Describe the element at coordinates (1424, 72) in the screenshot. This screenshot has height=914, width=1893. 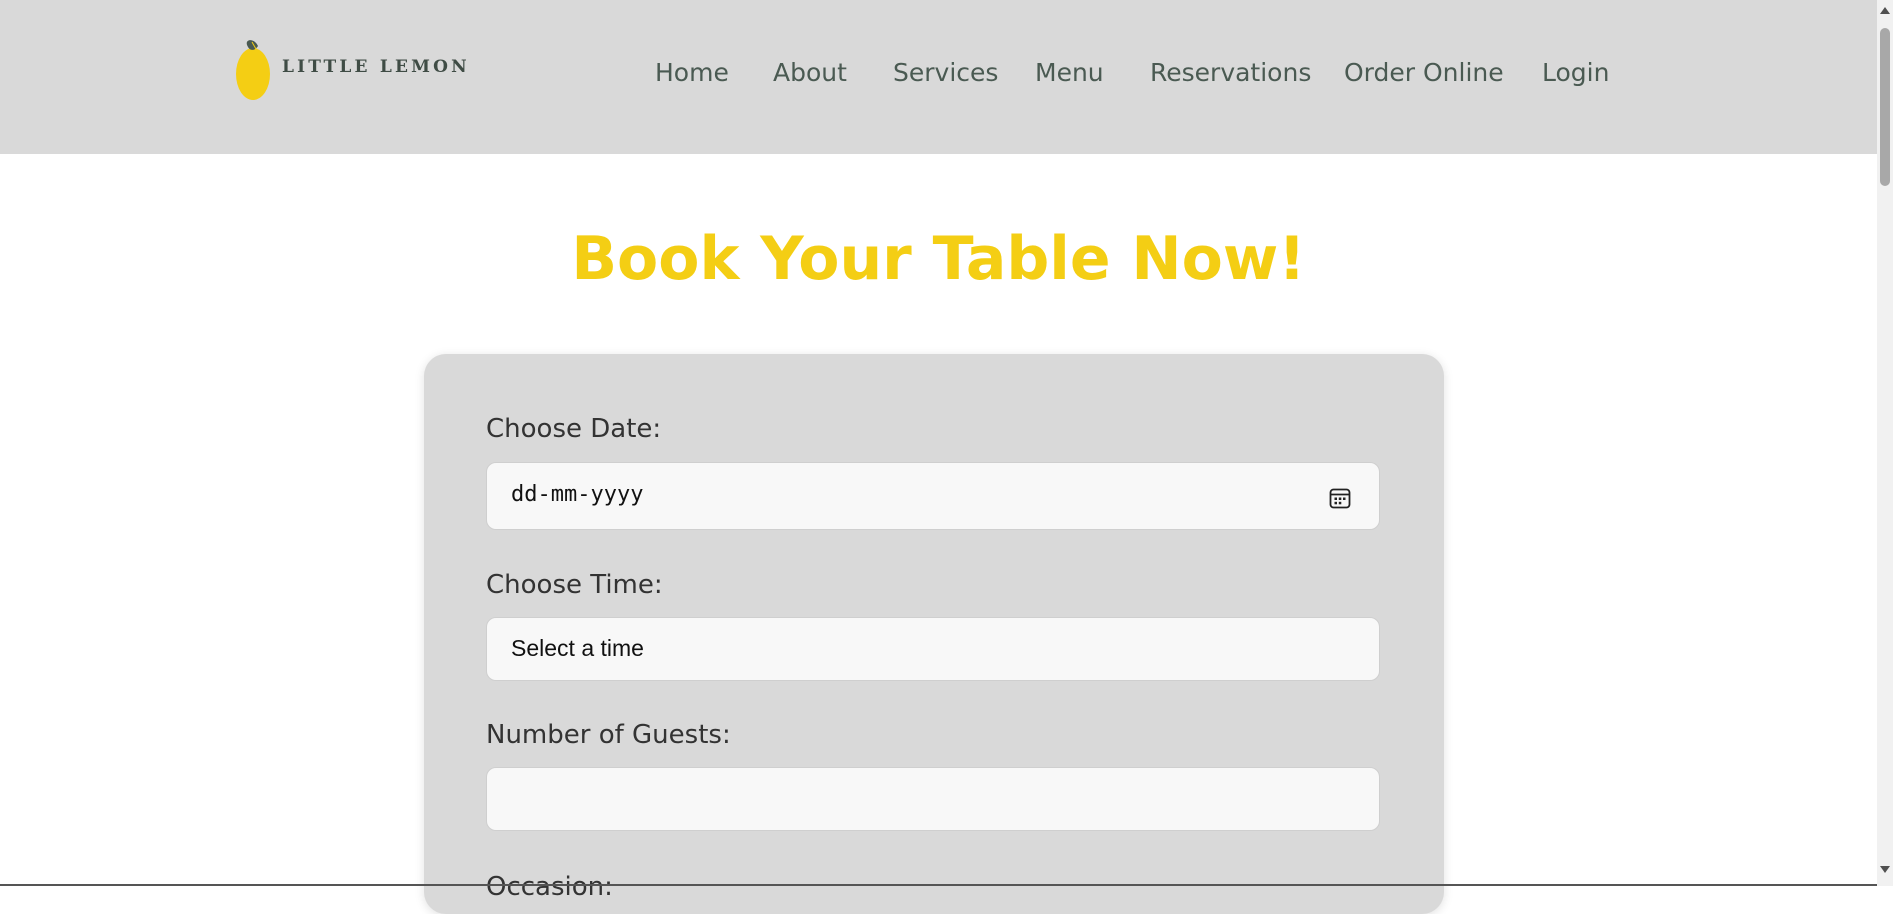
I see `nav-order-online: Order Online` at that location.